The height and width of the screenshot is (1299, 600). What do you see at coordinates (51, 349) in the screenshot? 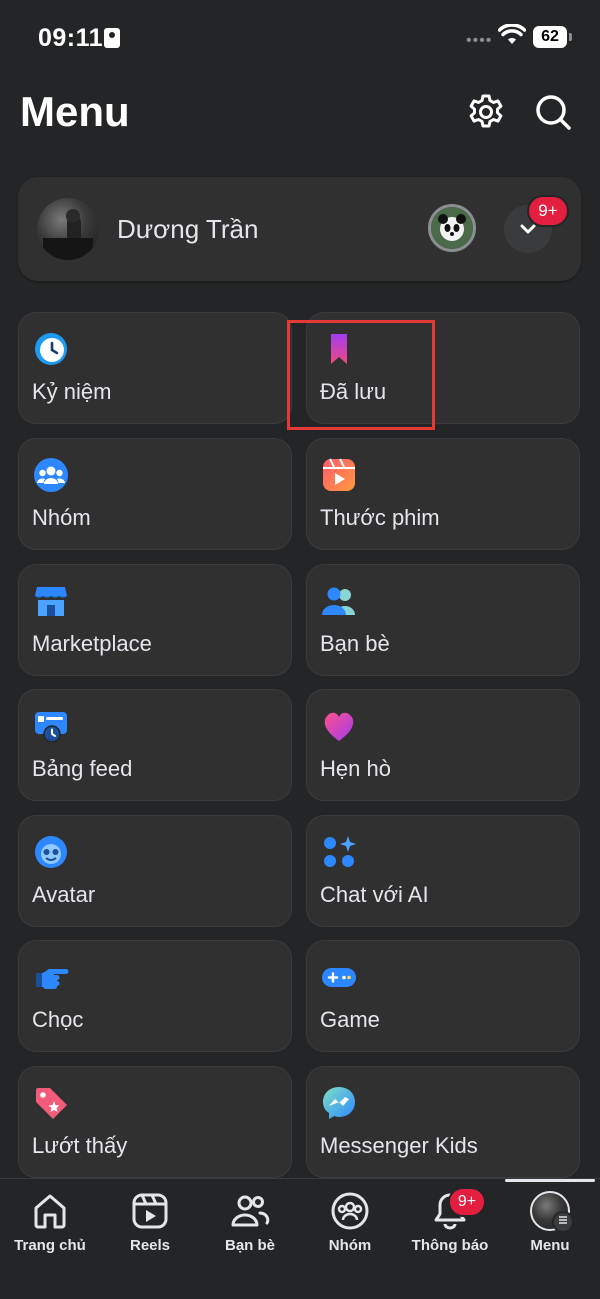
I see `memories-clock-icon` at bounding box center [51, 349].